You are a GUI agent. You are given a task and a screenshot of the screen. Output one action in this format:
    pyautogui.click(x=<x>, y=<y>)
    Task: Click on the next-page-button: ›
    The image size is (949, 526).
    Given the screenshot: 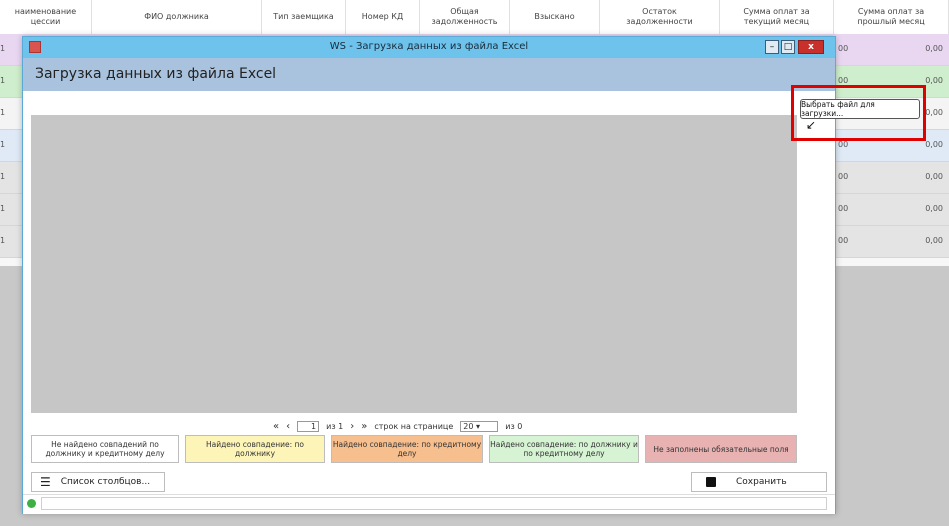 What is the action you would take?
    pyautogui.click(x=352, y=426)
    